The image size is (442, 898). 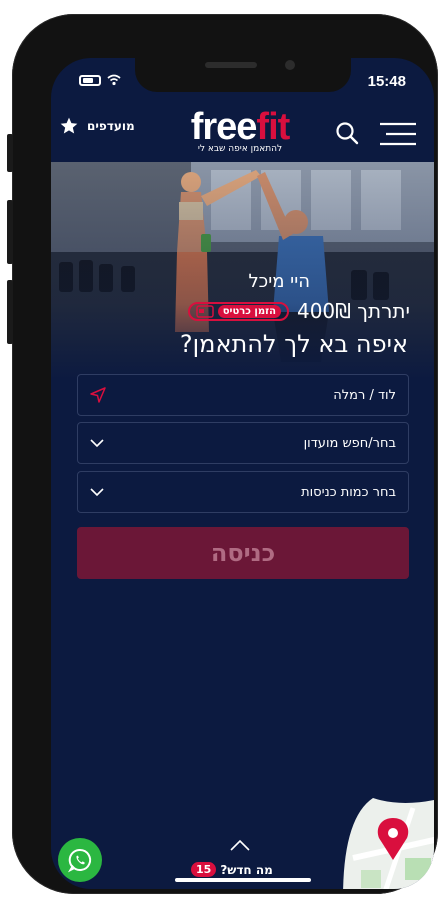 What do you see at coordinates (10, 232) in the screenshot?
I see `phone-volume-up` at bounding box center [10, 232].